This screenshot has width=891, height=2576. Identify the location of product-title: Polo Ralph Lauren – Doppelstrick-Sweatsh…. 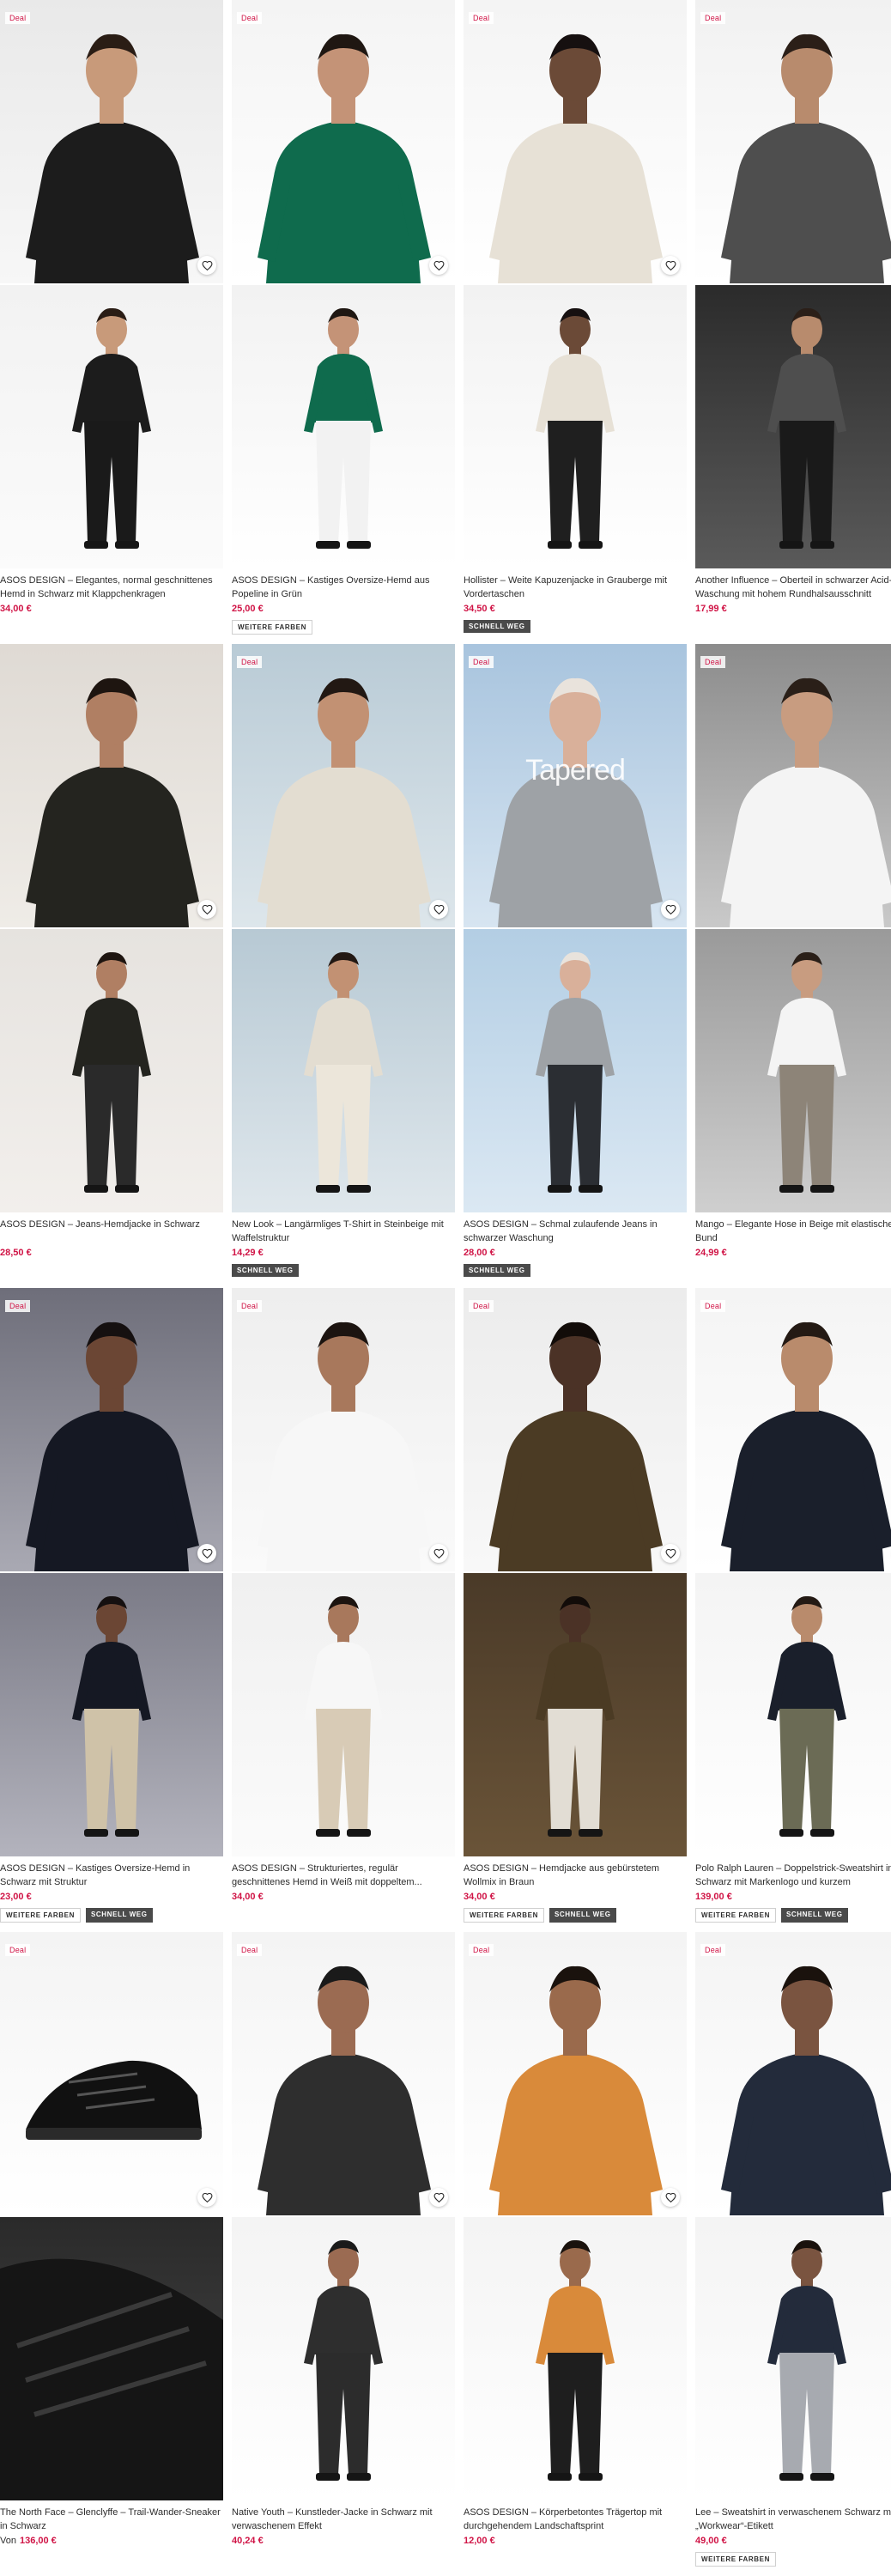
(793, 1875).